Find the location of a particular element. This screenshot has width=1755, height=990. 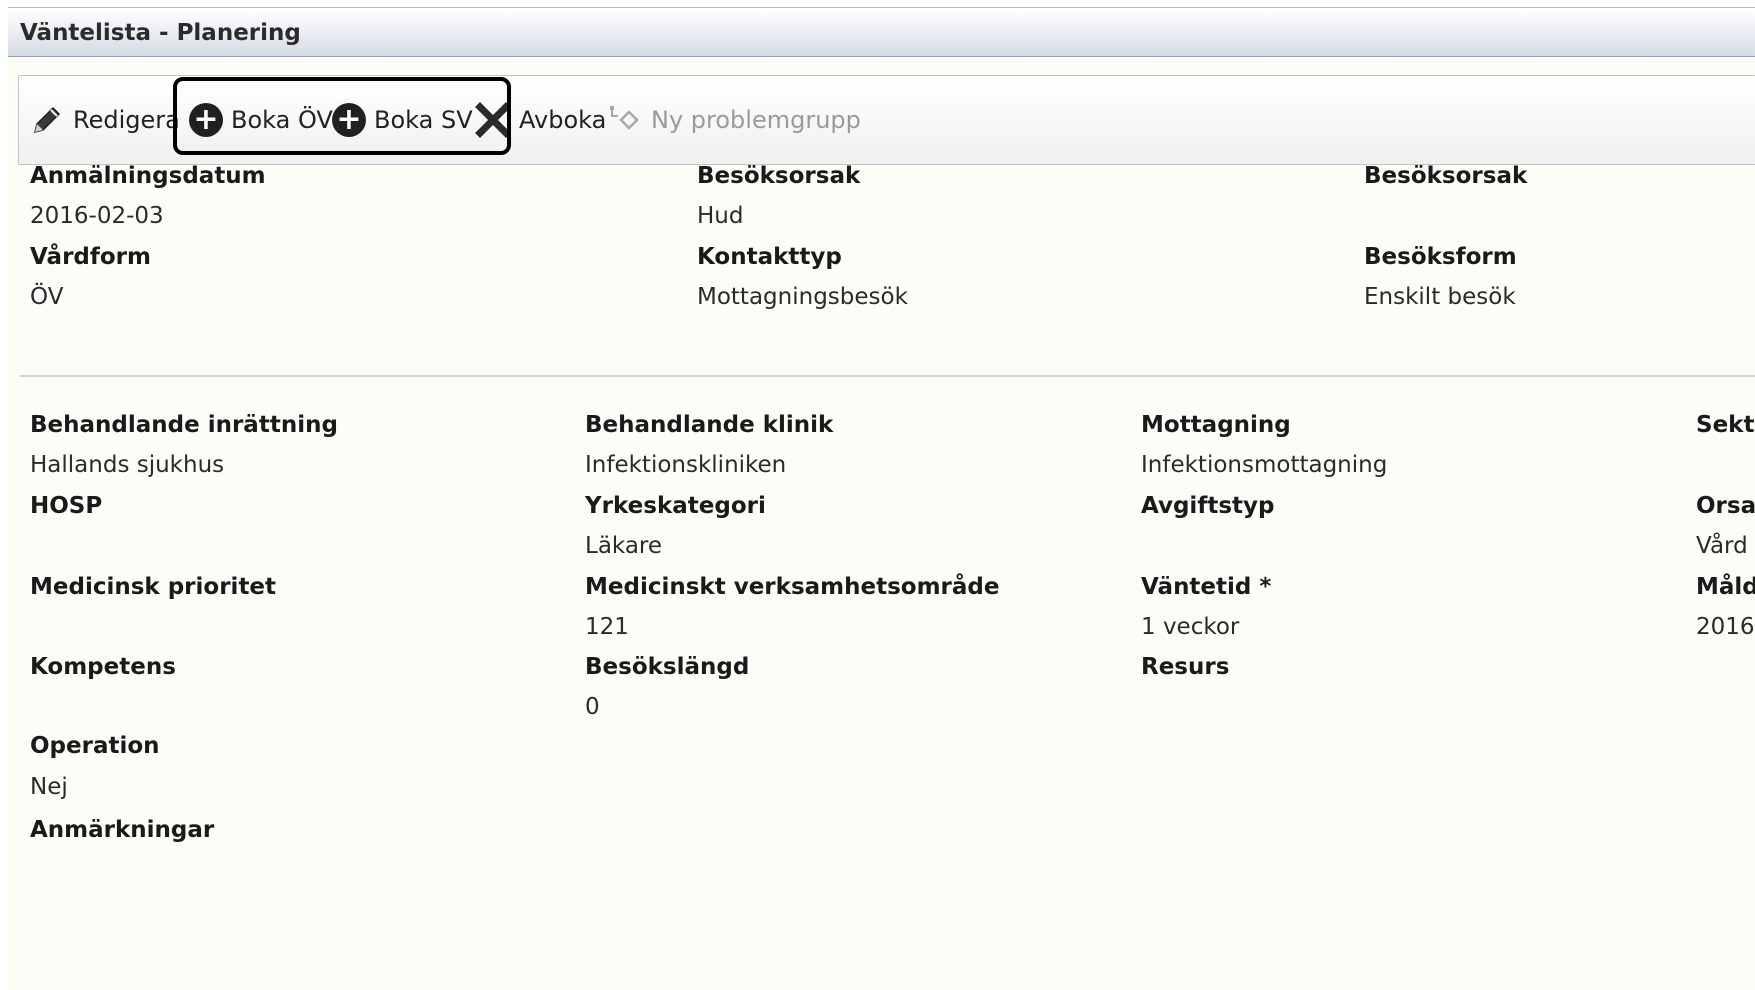

competence-label: Kompetens is located at coordinates (103, 667).